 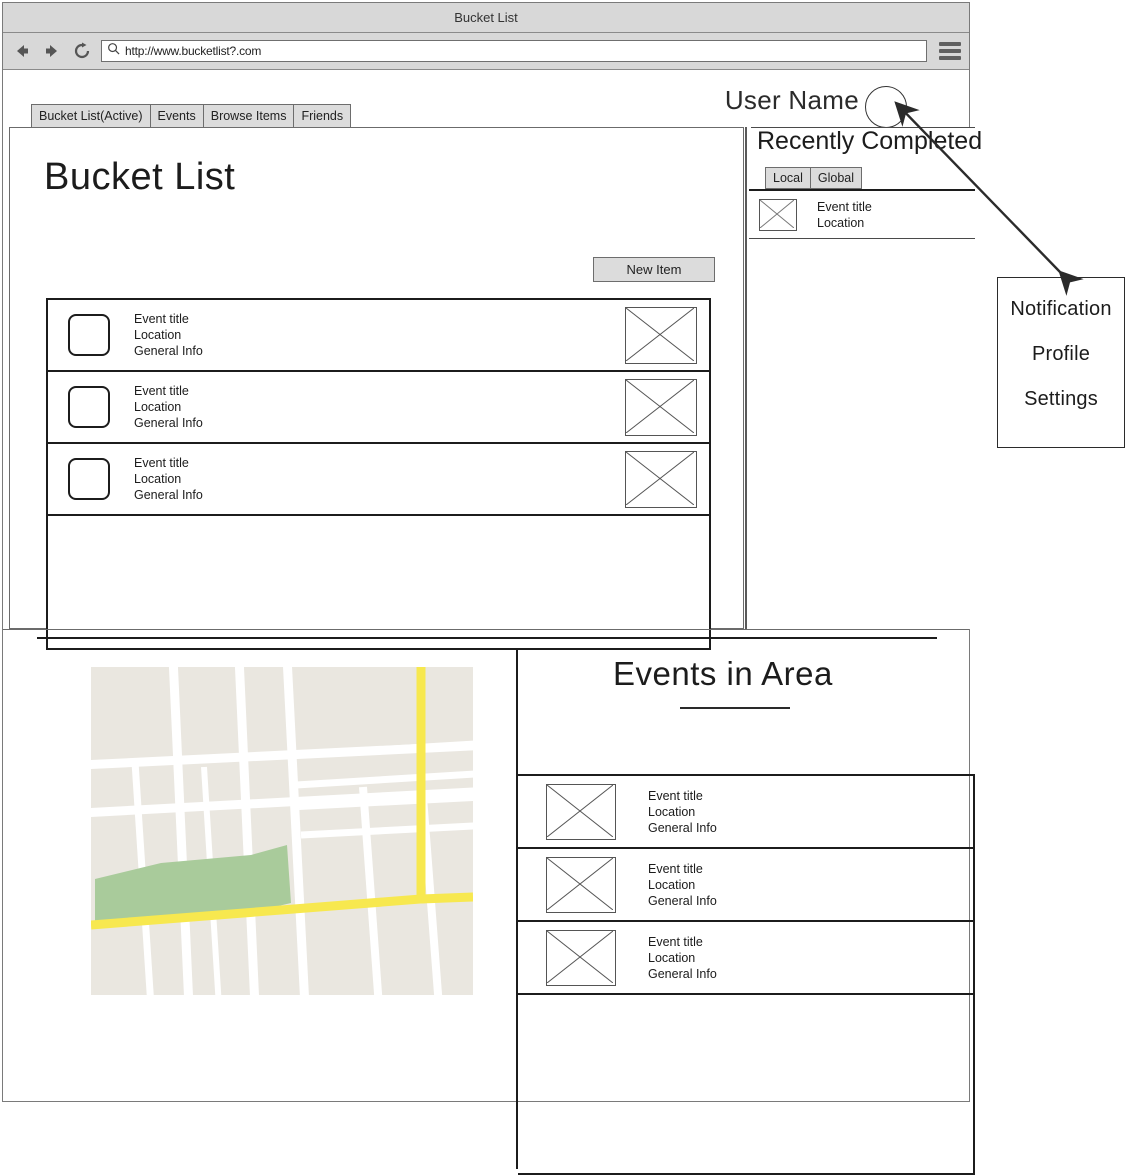 I want to click on reload-icon, so click(x=82, y=51).